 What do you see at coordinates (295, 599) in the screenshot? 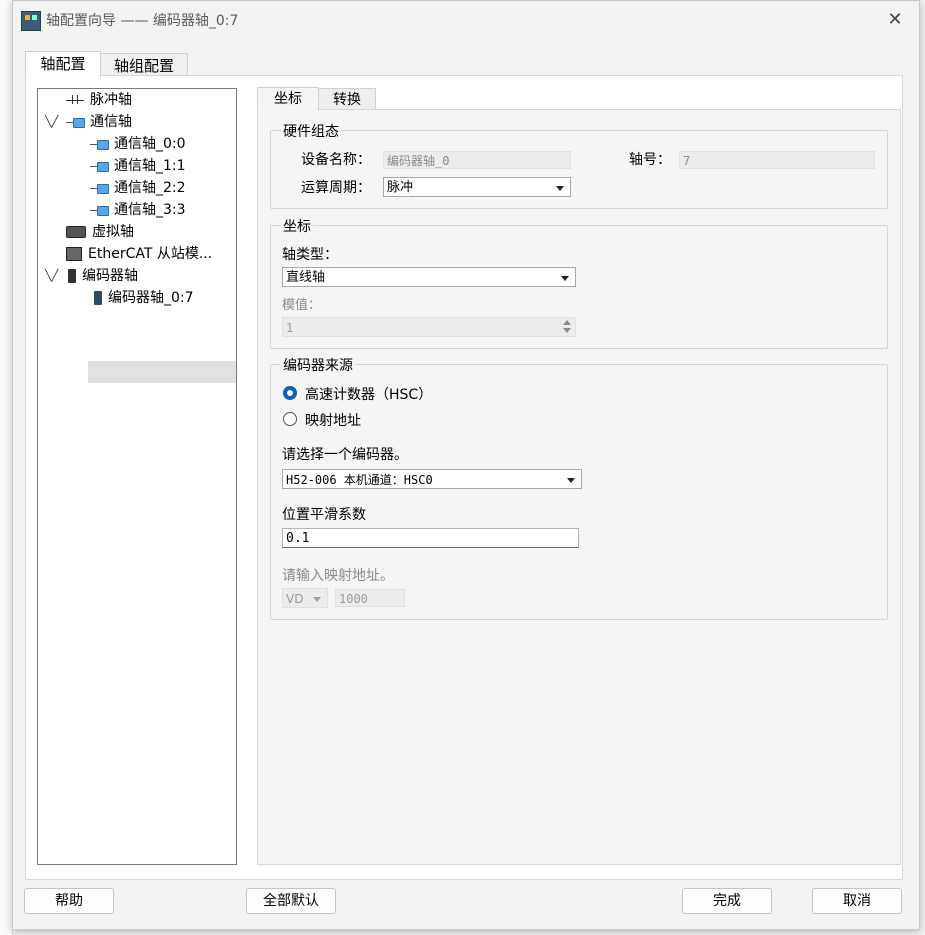
I see `map-area-value: VD` at bounding box center [295, 599].